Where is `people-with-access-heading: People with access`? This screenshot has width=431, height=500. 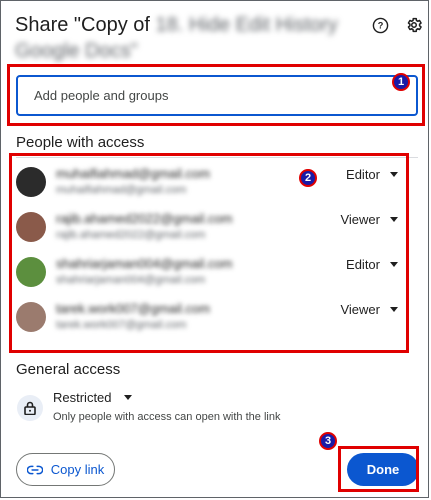 people-with-access-heading: People with access is located at coordinates (80, 142).